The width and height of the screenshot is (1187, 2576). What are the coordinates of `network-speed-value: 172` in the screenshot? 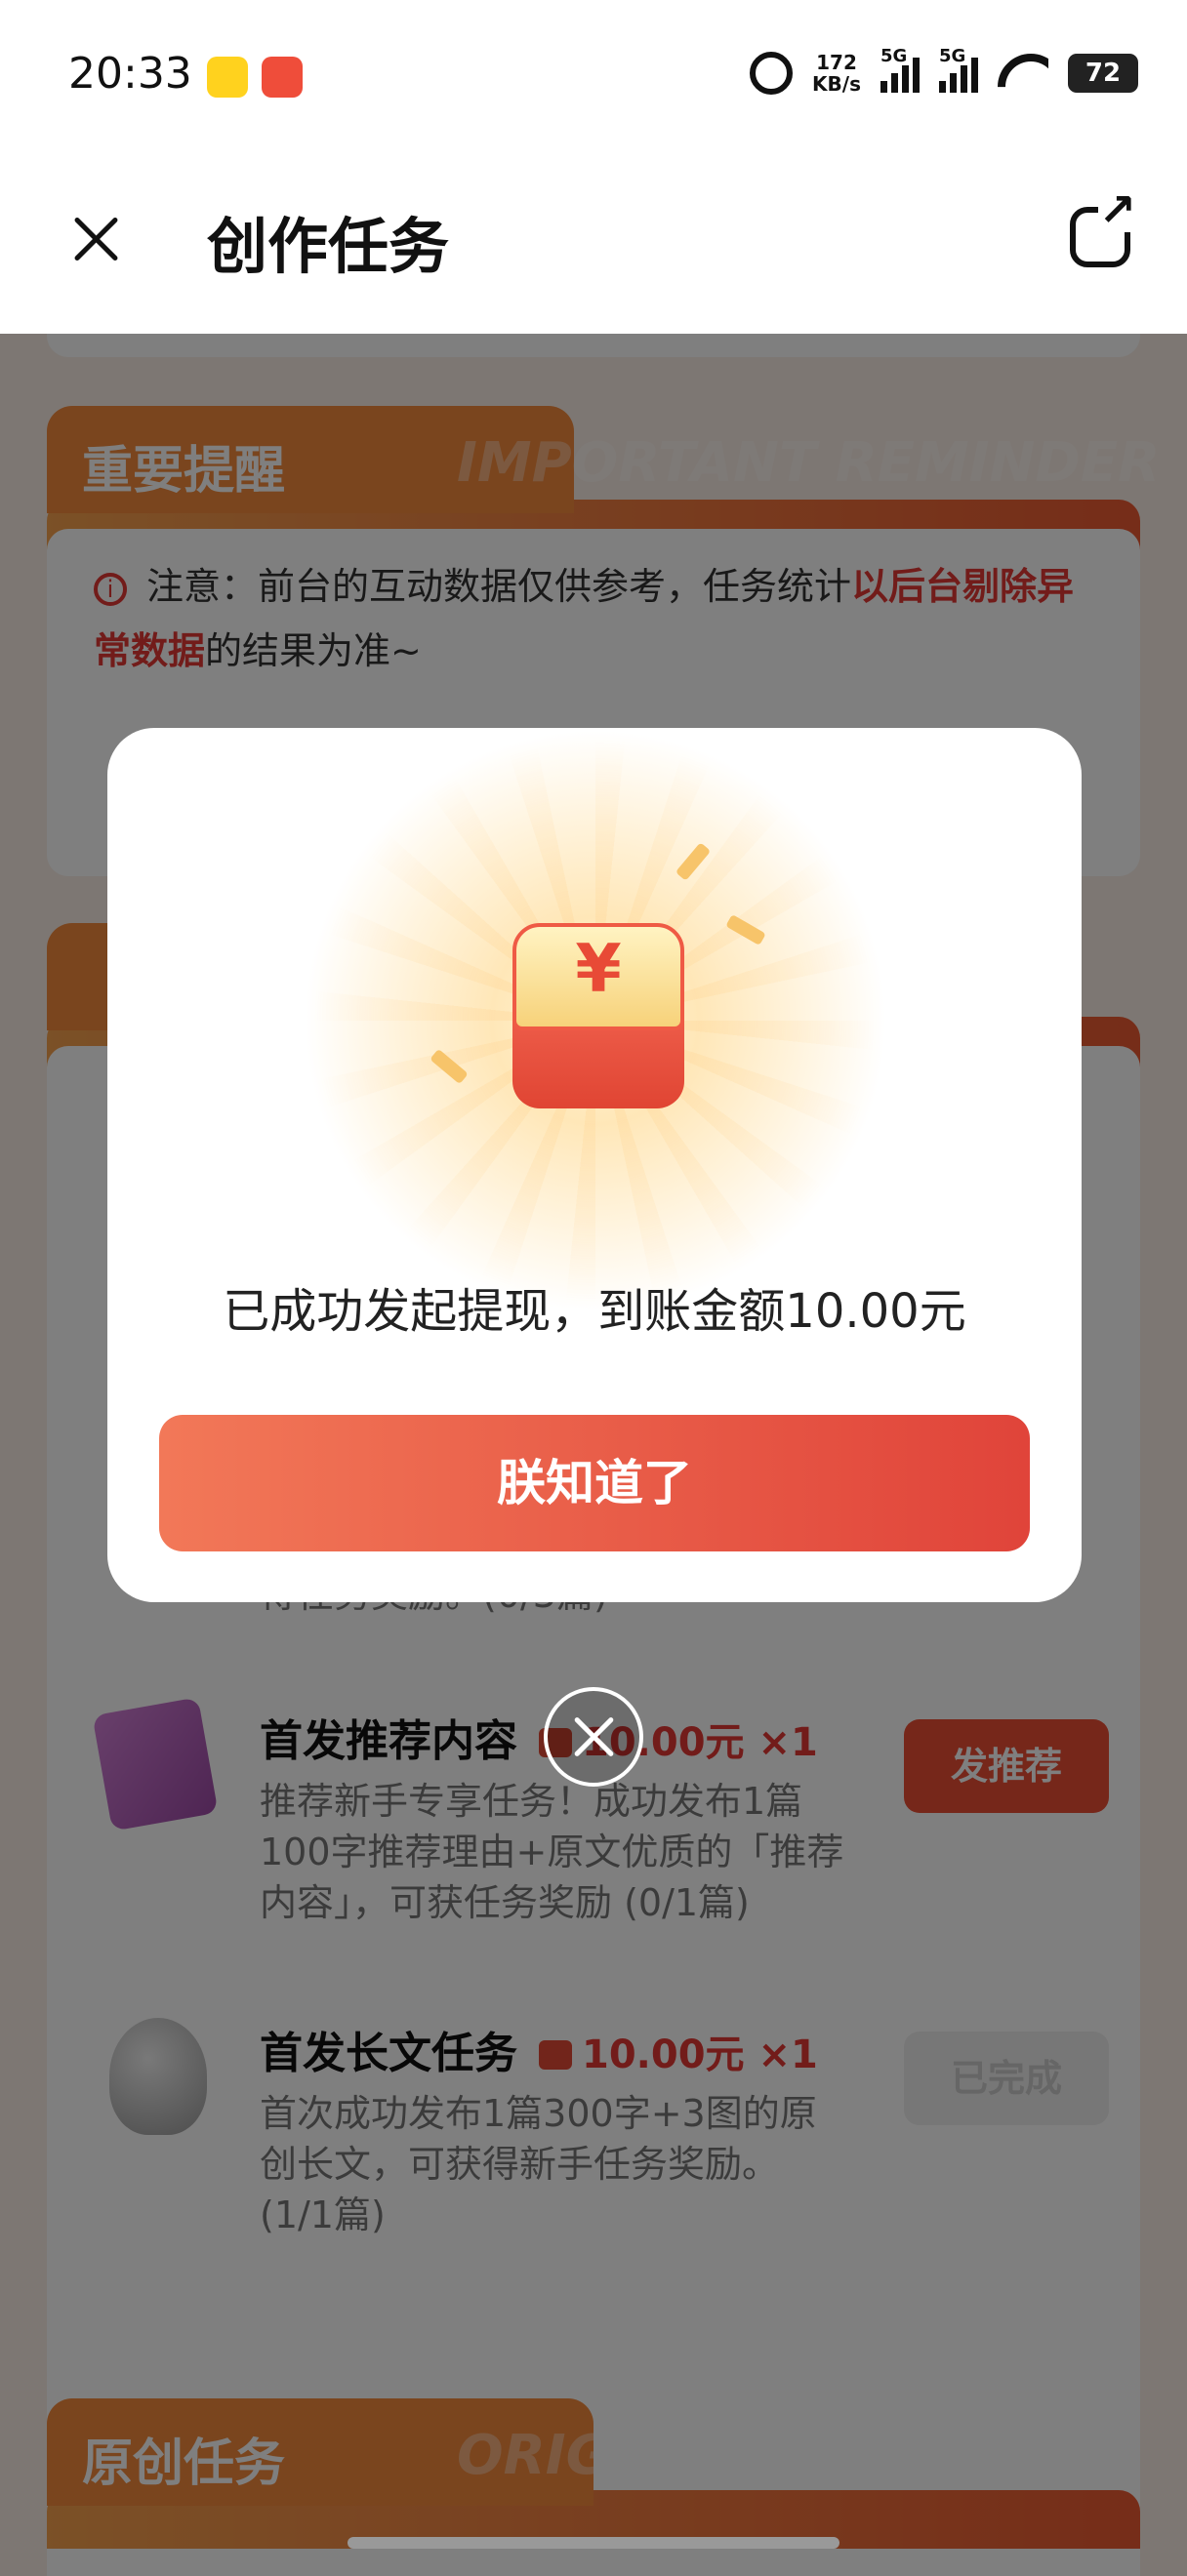 It's located at (836, 63).